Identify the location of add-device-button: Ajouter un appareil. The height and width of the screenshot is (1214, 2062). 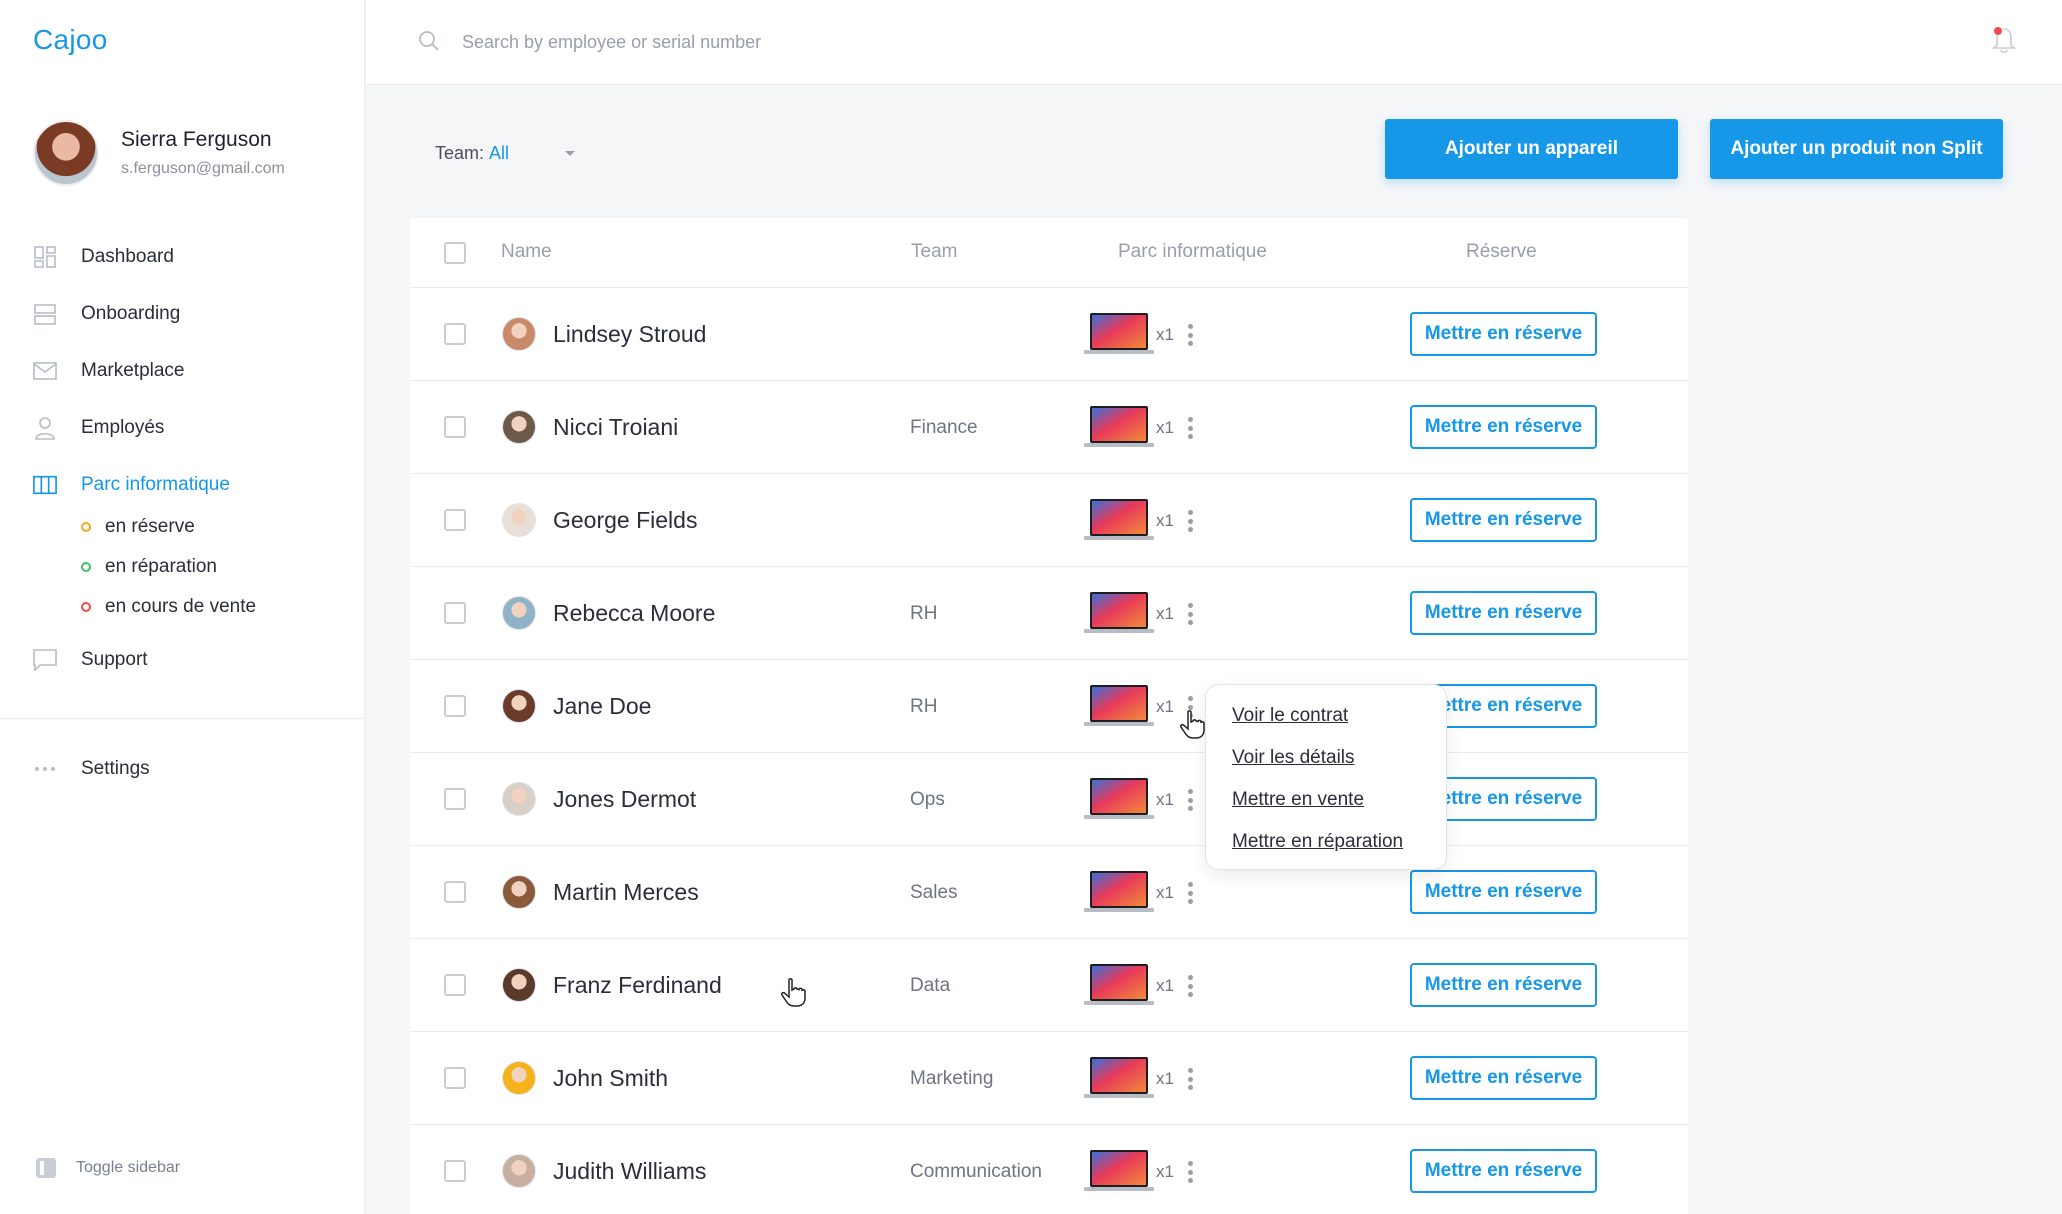
(1531, 149).